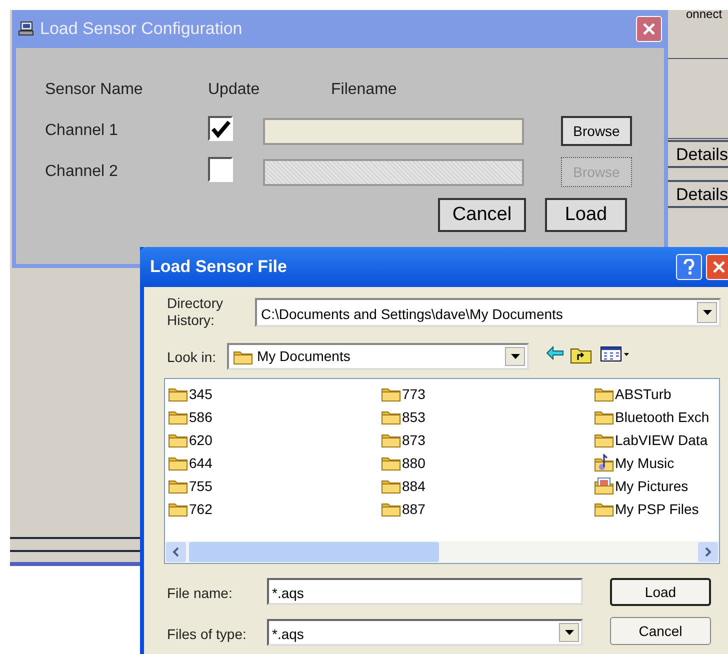  Describe the element at coordinates (190, 440) in the screenshot. I see `folder-item: 620` at that location.